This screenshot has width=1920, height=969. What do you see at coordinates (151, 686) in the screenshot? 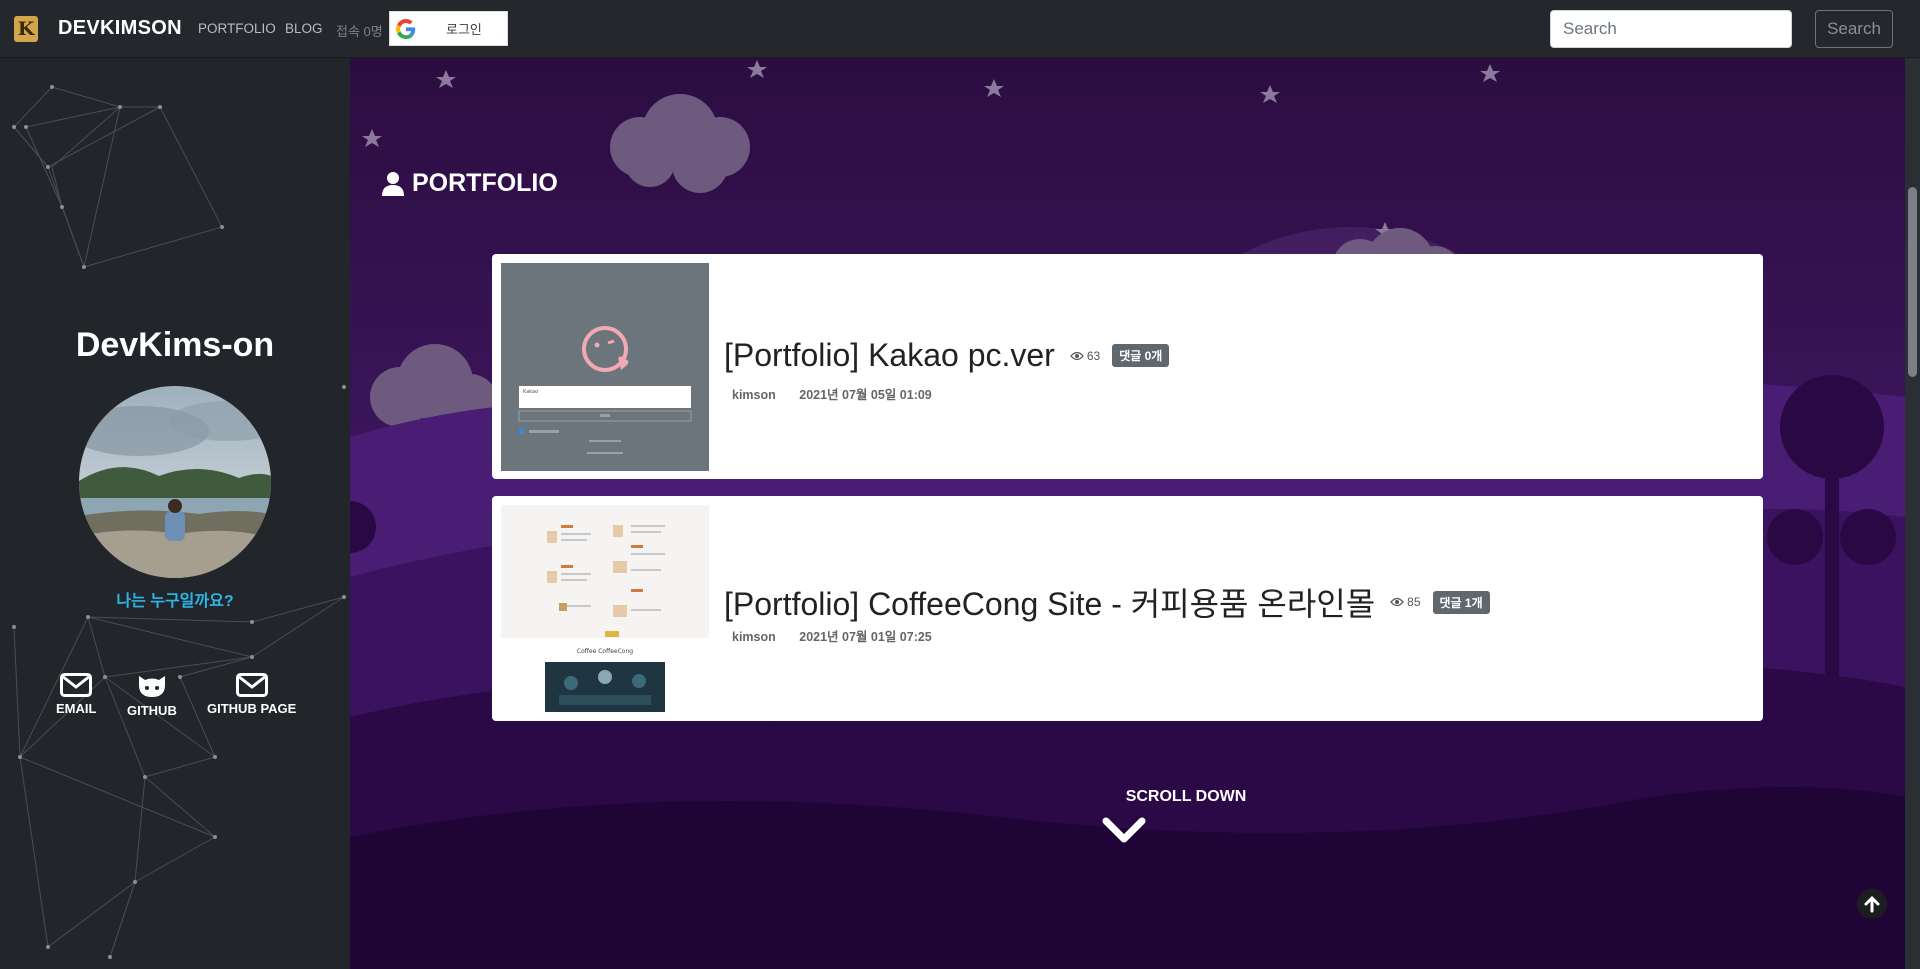
I see `github-icon` at bounding box center [151, 686].